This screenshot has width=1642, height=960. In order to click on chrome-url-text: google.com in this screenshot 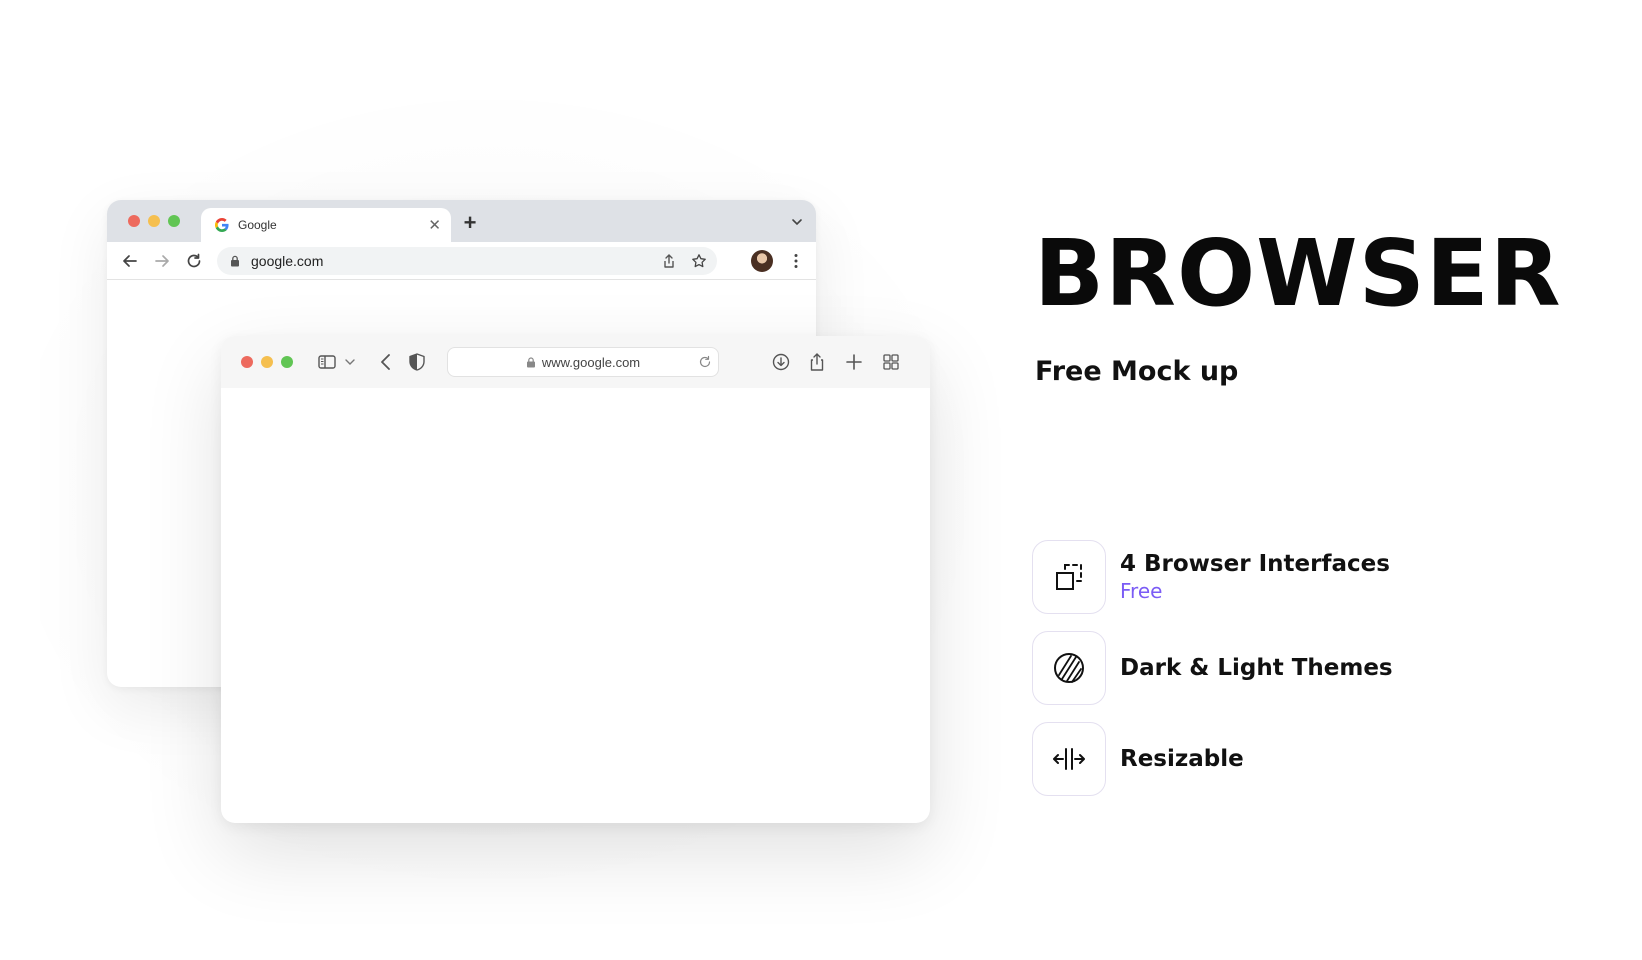, I will do `click(287, 261)`.